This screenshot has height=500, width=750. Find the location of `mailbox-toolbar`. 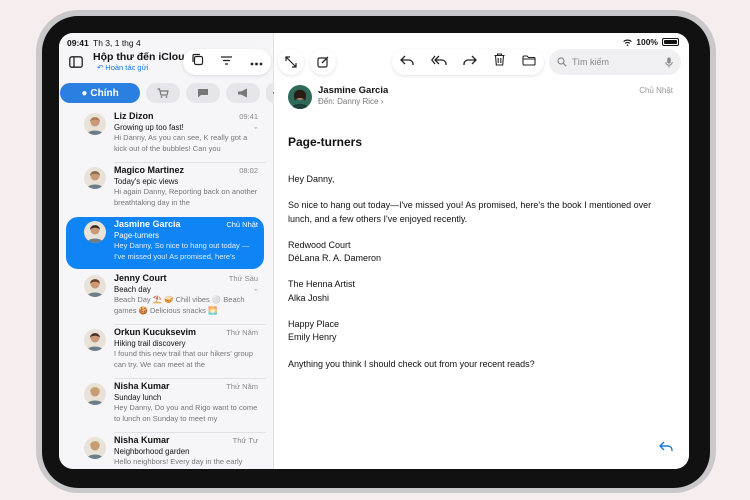

mailbox-toolbar is located at coordinates (227, 62).